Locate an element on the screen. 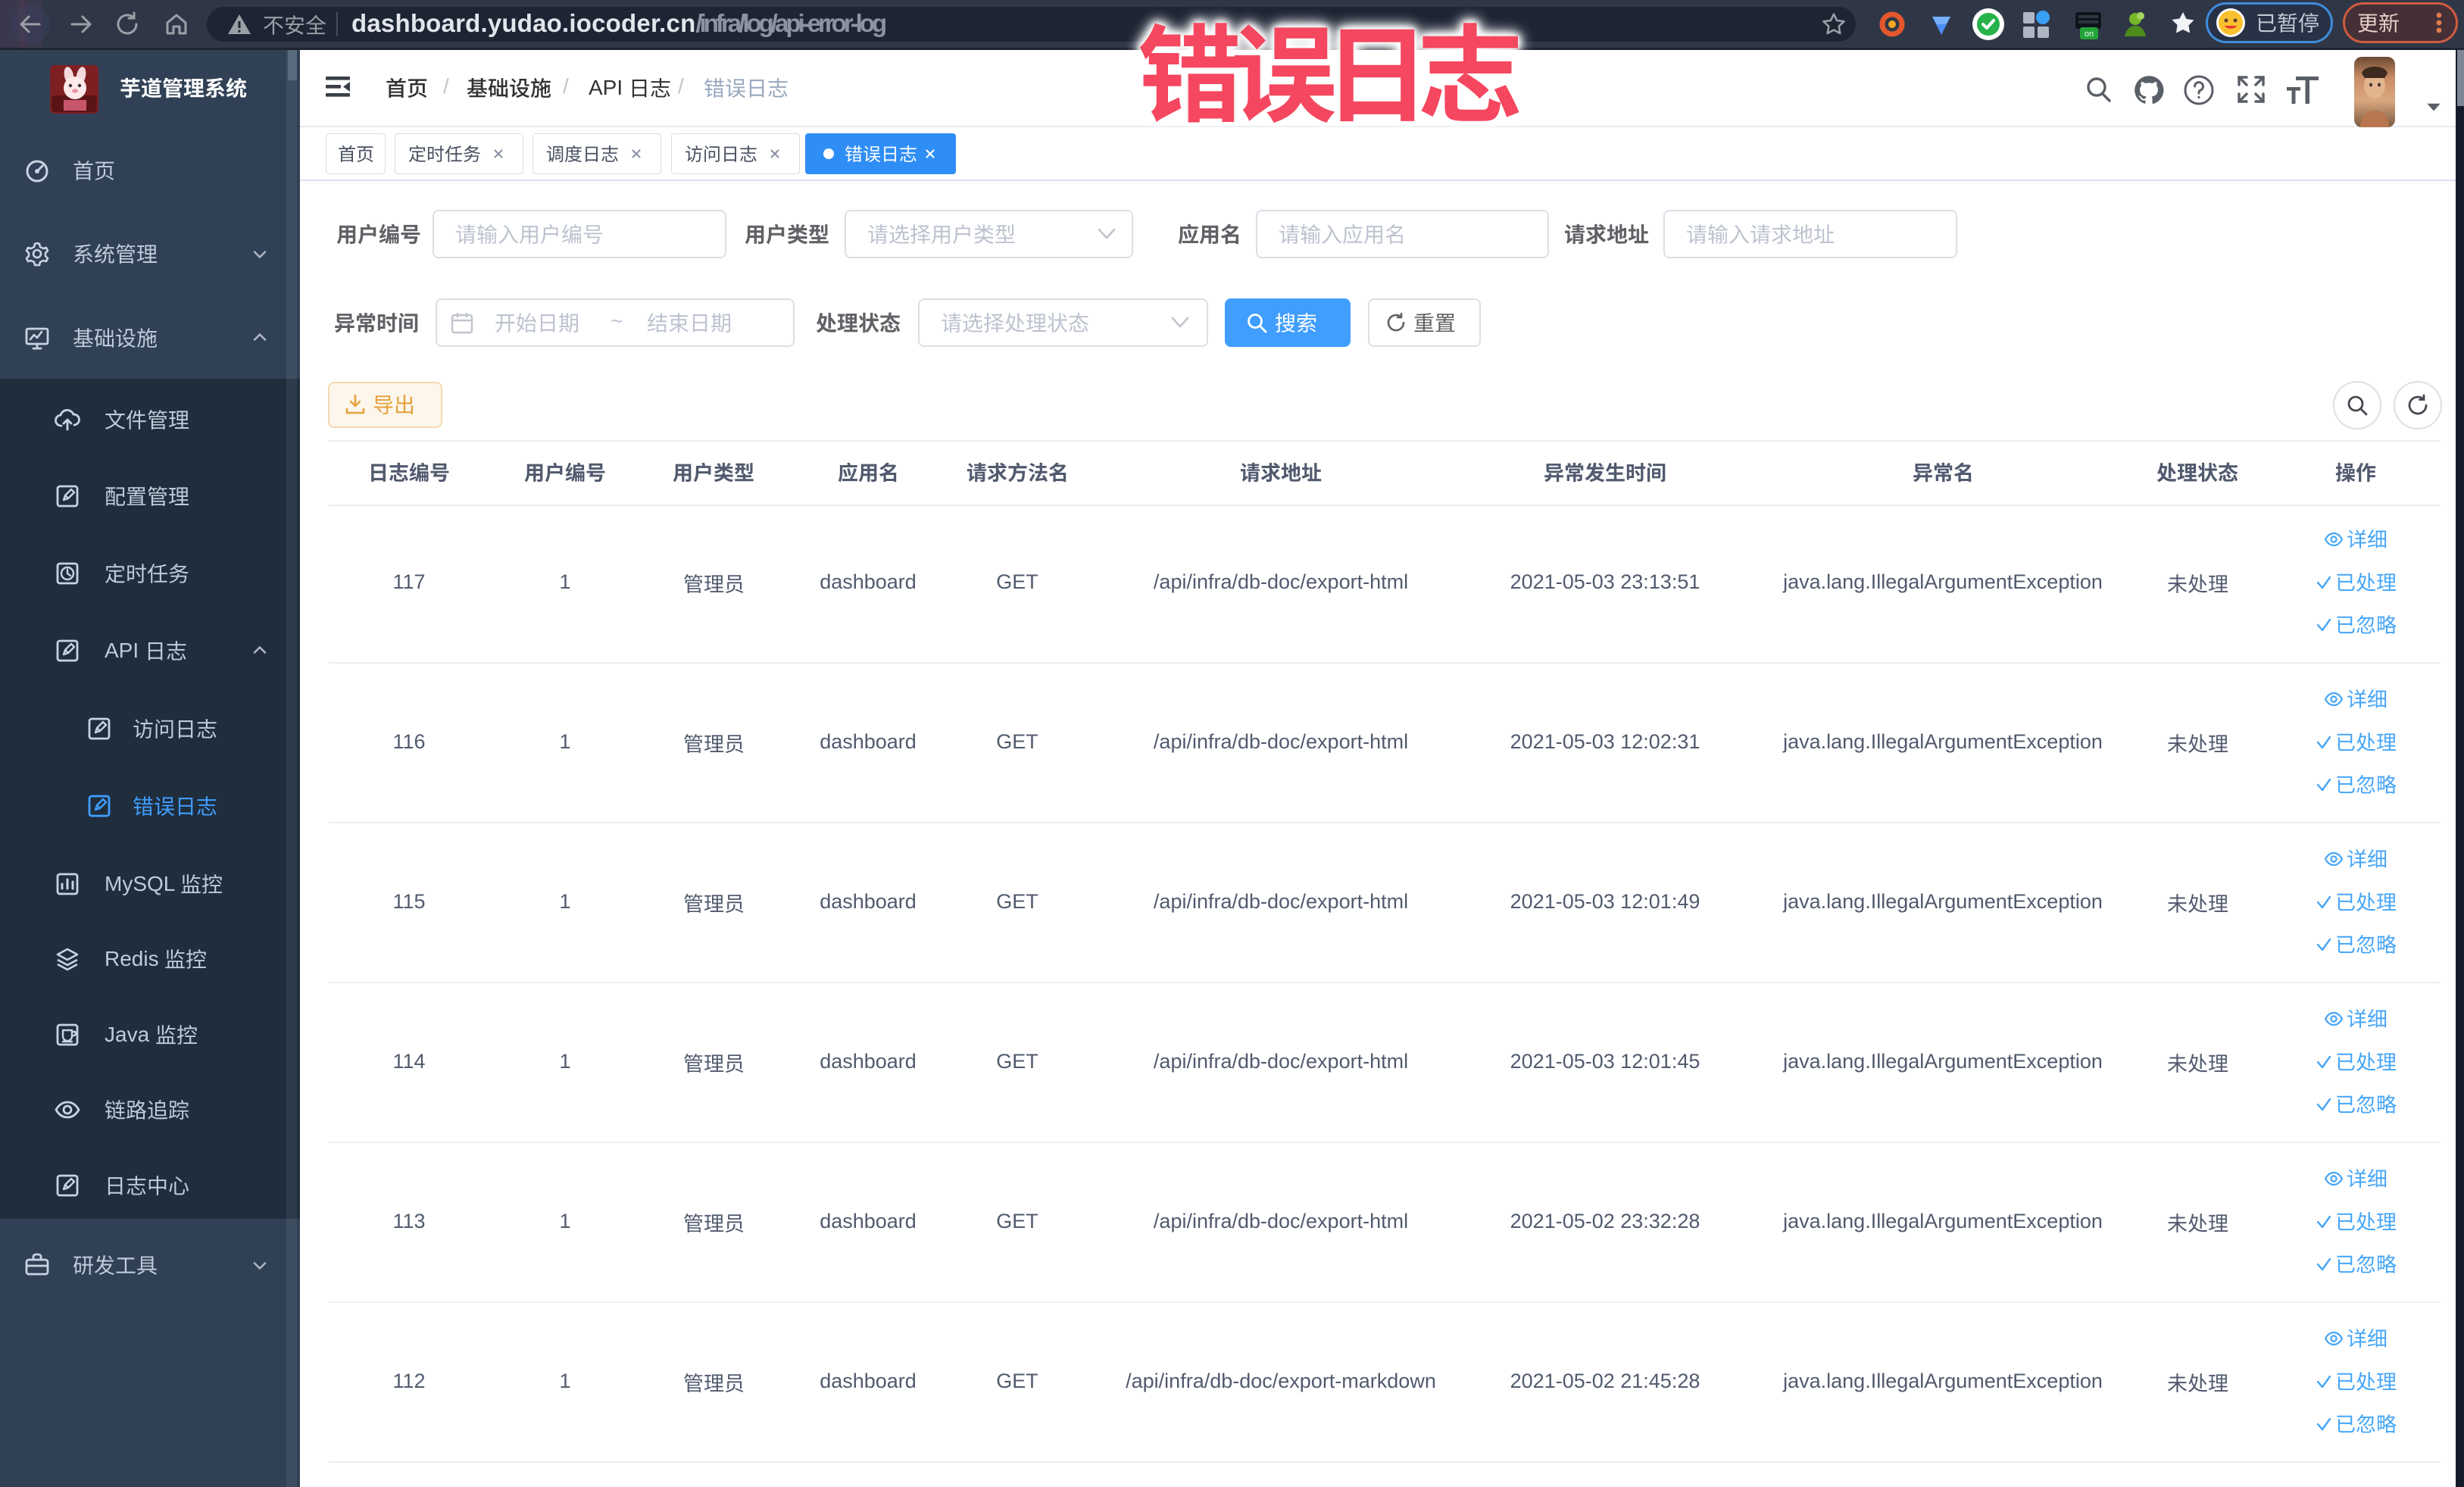  svg-text: on is located at coordinates (2089, 34).